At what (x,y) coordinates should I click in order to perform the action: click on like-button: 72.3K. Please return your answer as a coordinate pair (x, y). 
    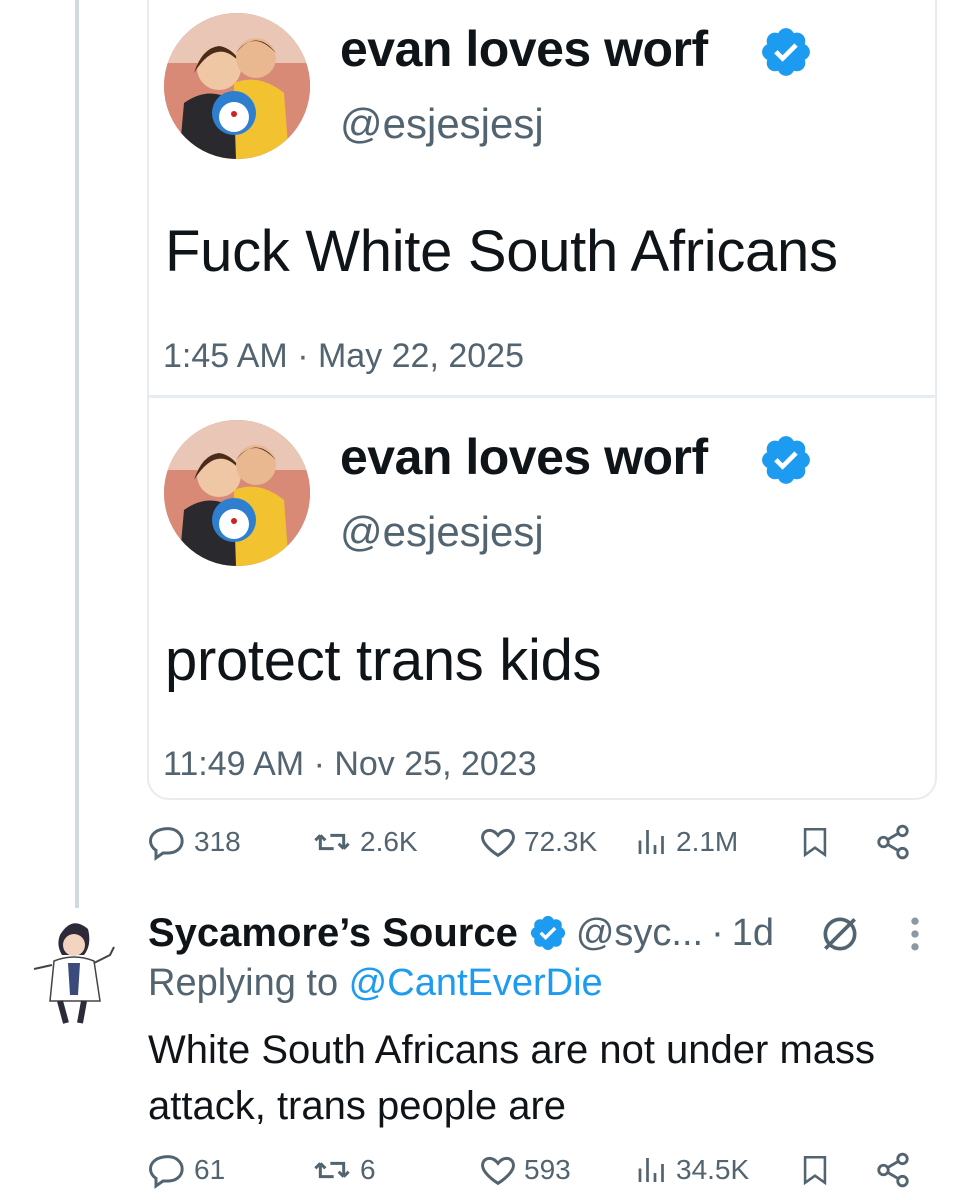
    Looking at the image, I should click on (537, 842).